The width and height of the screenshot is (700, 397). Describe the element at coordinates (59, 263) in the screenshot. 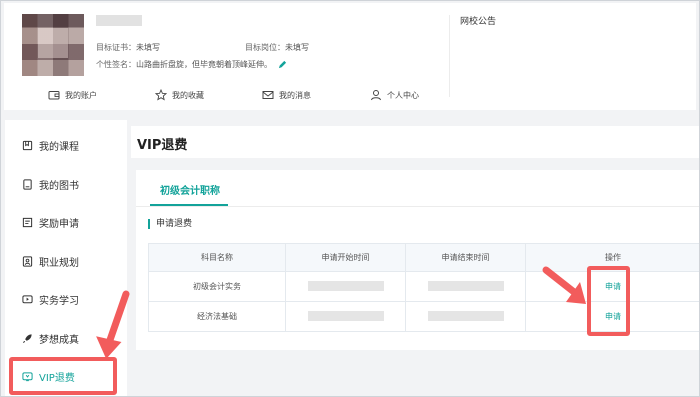

I see `sidebar-item-label: 职业规划` at that location.